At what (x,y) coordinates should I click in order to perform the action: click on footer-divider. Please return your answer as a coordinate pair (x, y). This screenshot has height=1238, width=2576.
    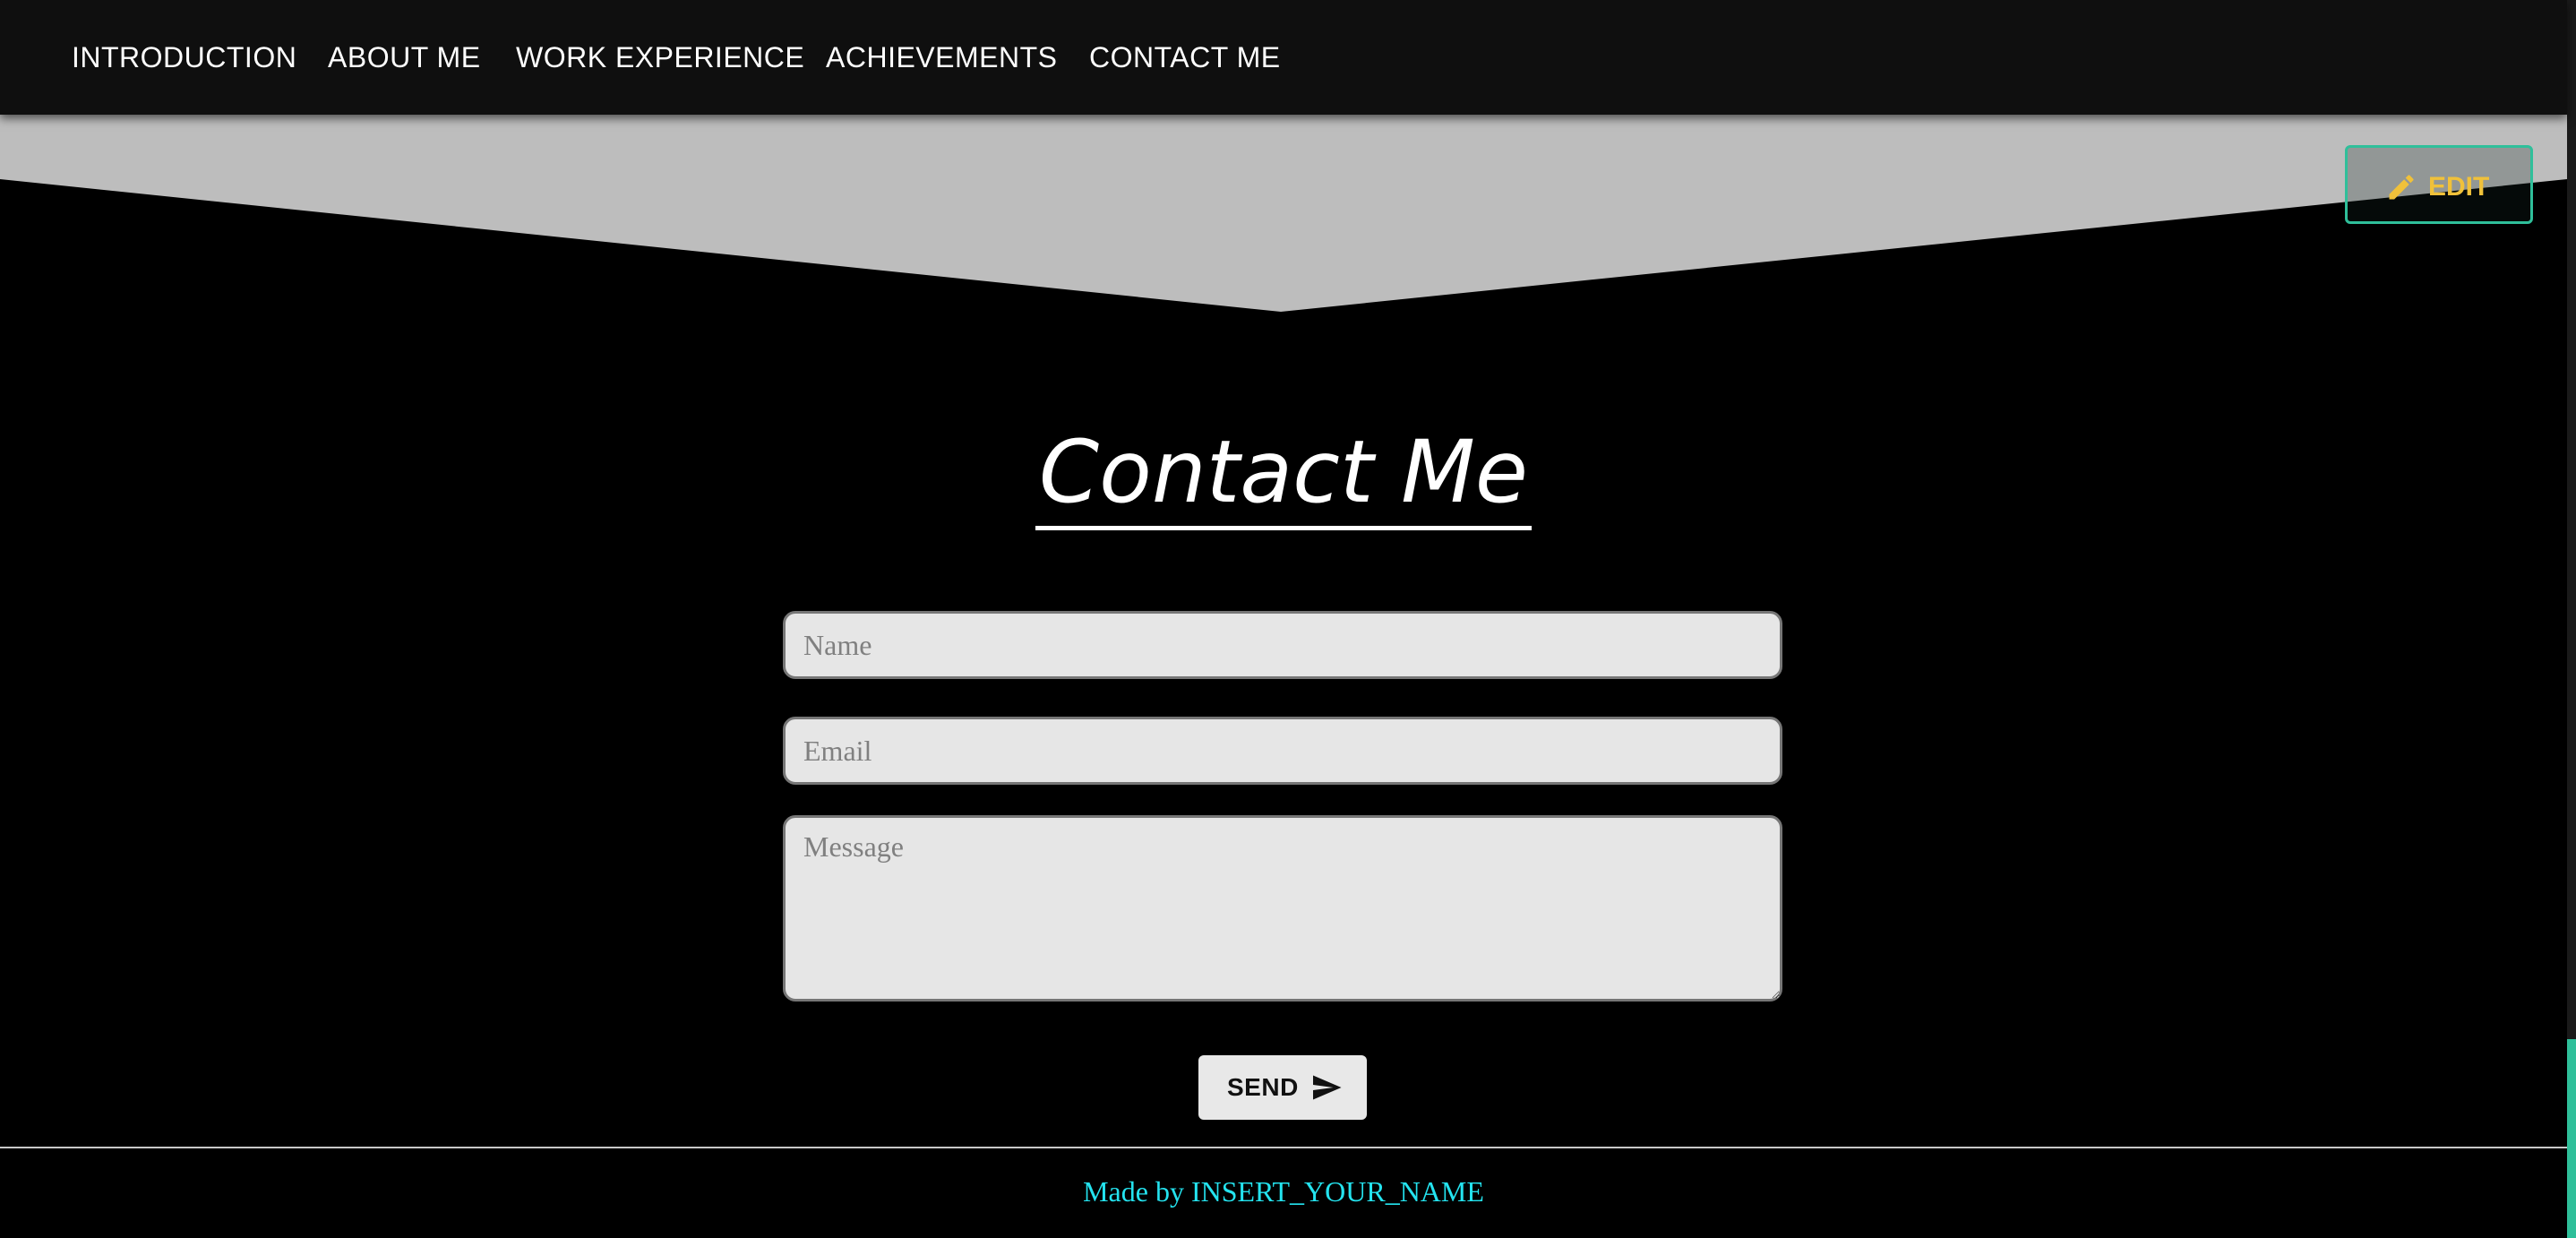
    Looking at the image, I should click on (1283, 1147).